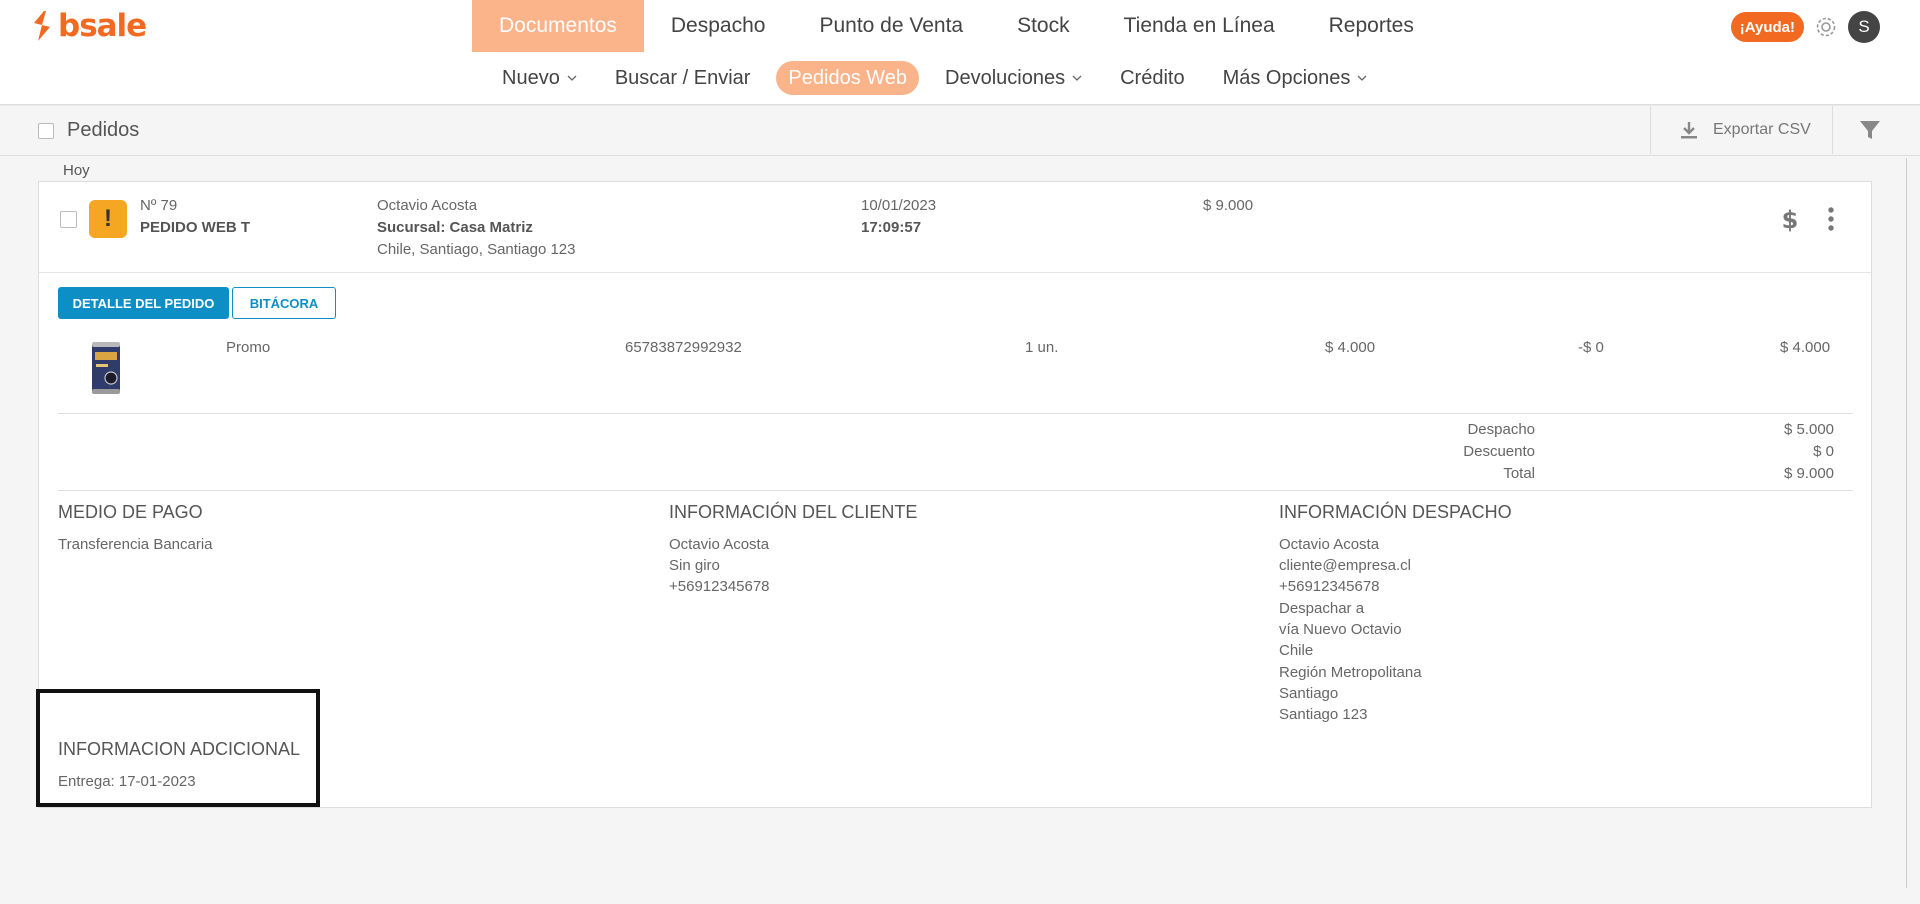 Image resolution: width=1920 pixels, height=904 pixels. I want to click on shipping-info-line: Santiago 123, so click(1323, 714).